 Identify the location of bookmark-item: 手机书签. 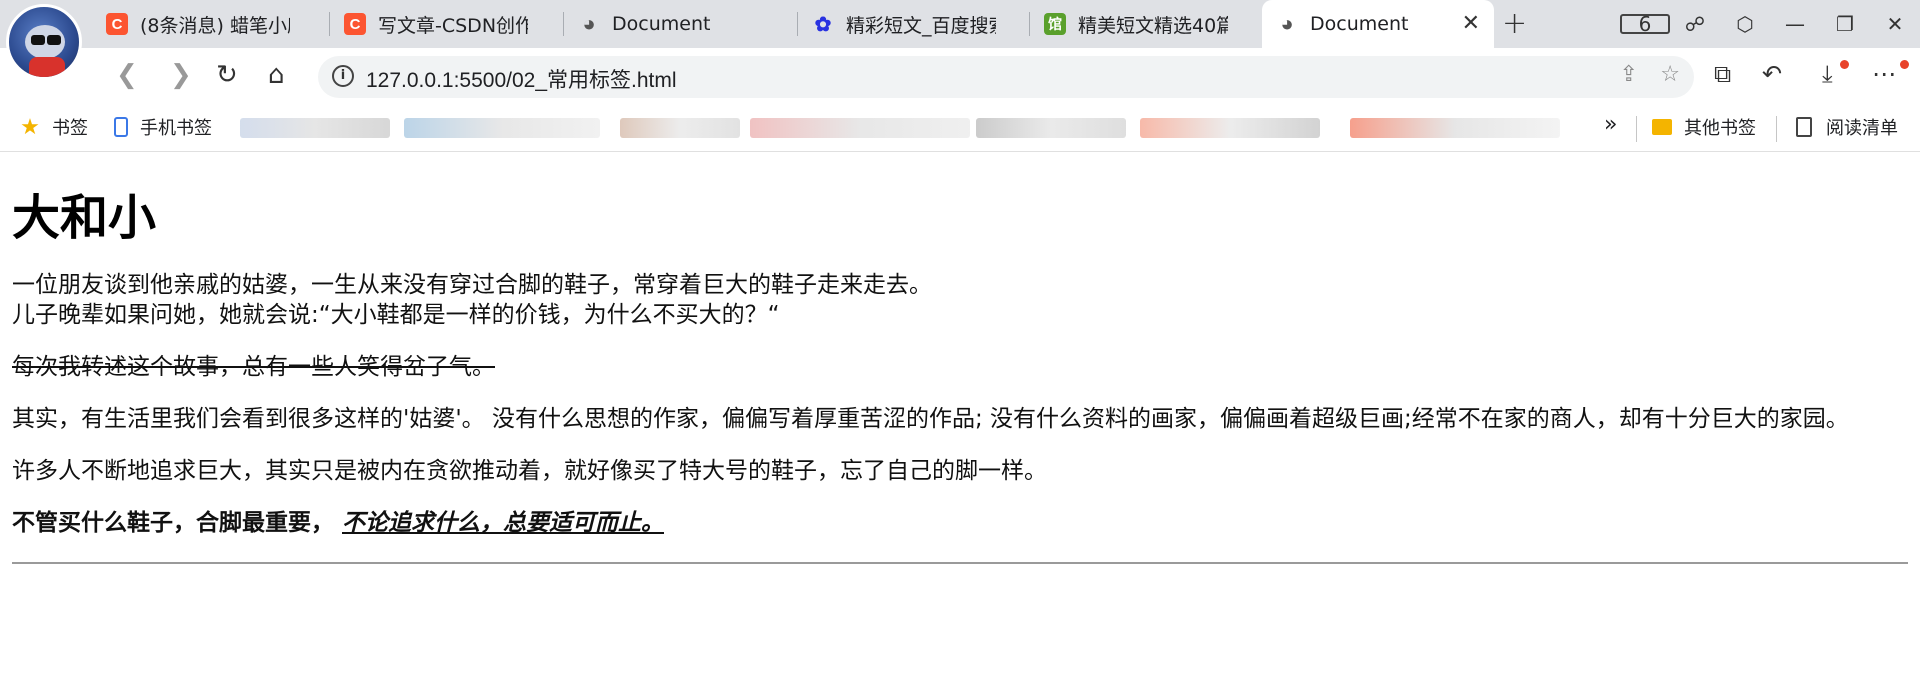
(163, 127).